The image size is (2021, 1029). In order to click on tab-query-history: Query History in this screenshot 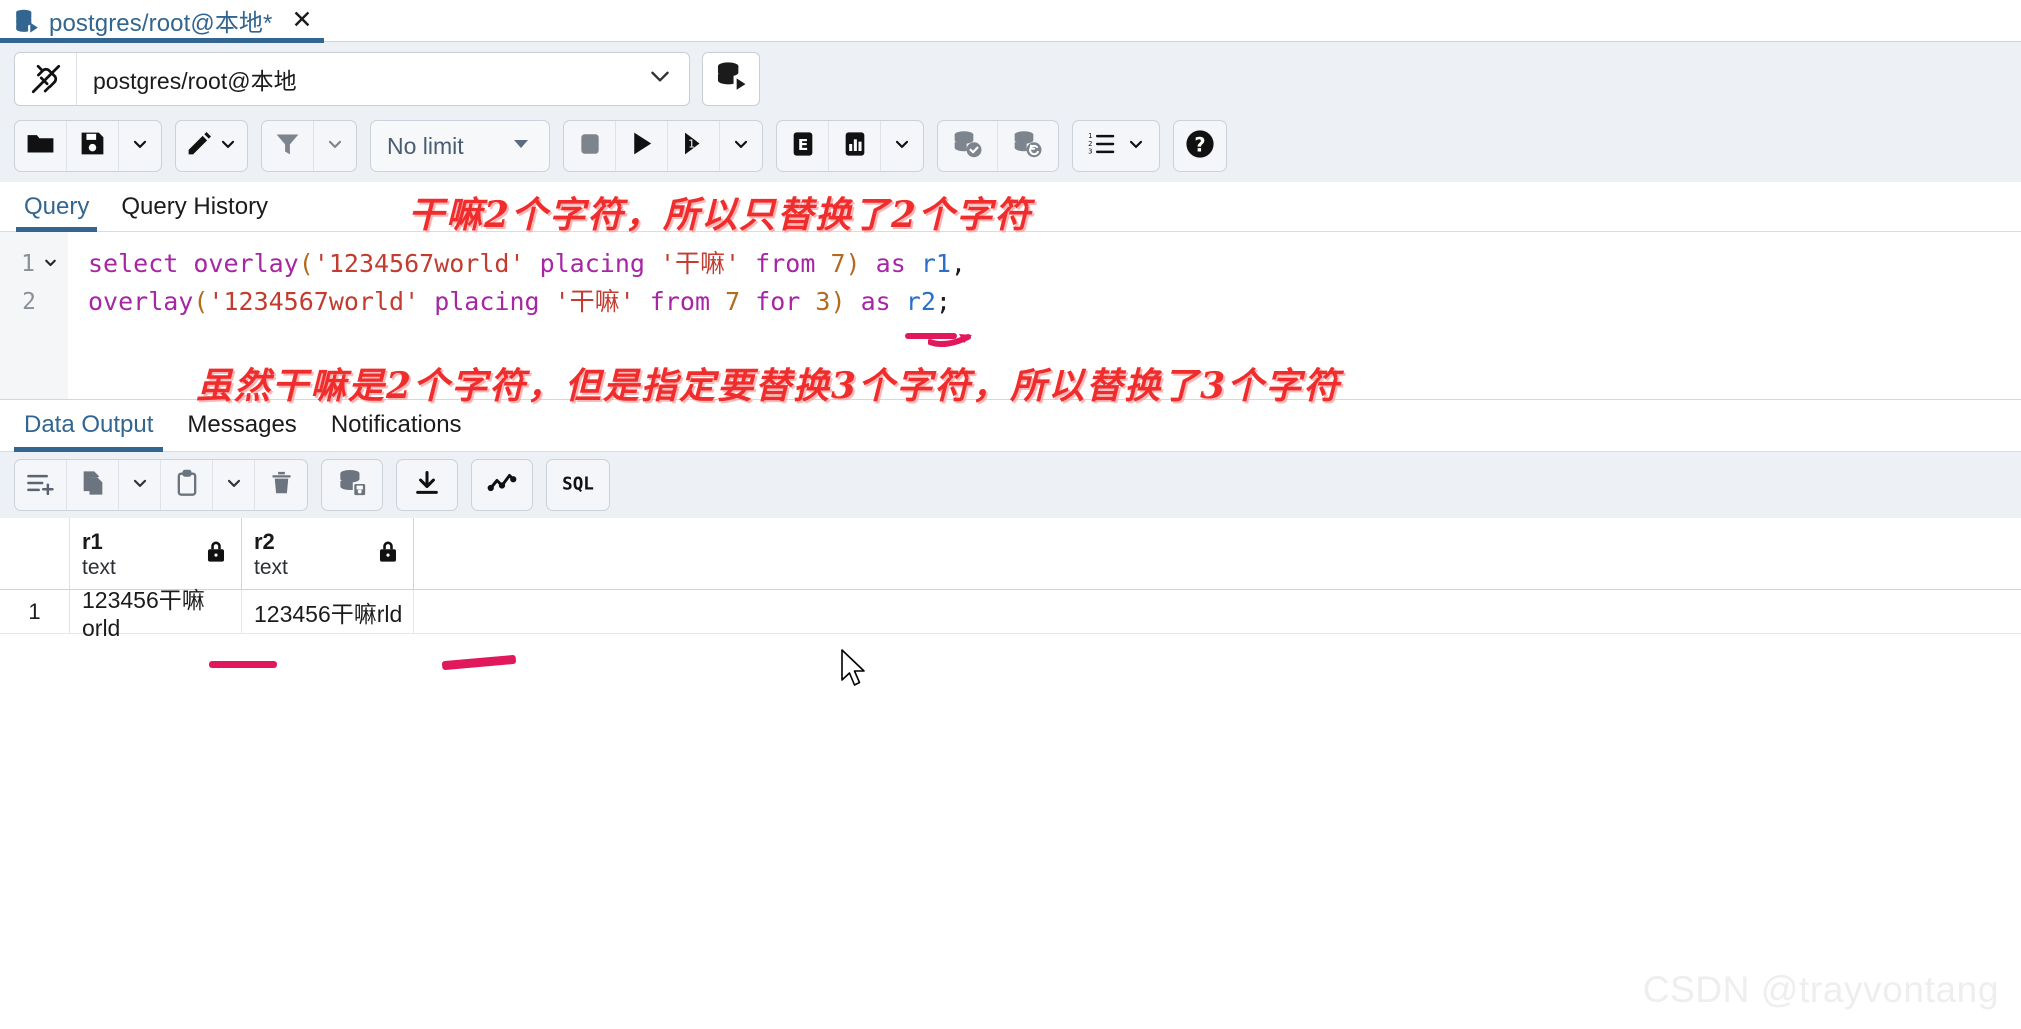, I will do `click(194, 209)`.